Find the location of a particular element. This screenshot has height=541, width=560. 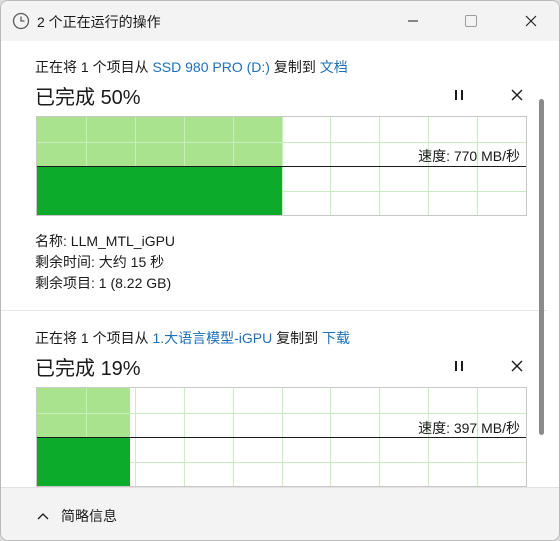

minimize-icon is located at coordinates (413, 21).